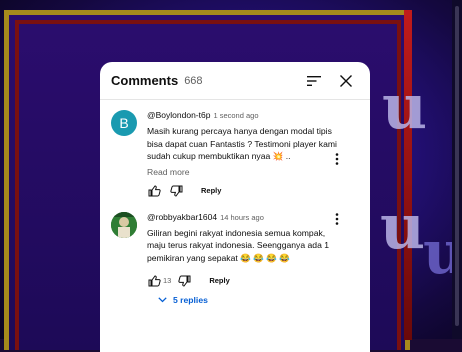 This screenshot has width=462, height=352. I want to click on comment-author: @robbyakbar1604, so click(182, 217).